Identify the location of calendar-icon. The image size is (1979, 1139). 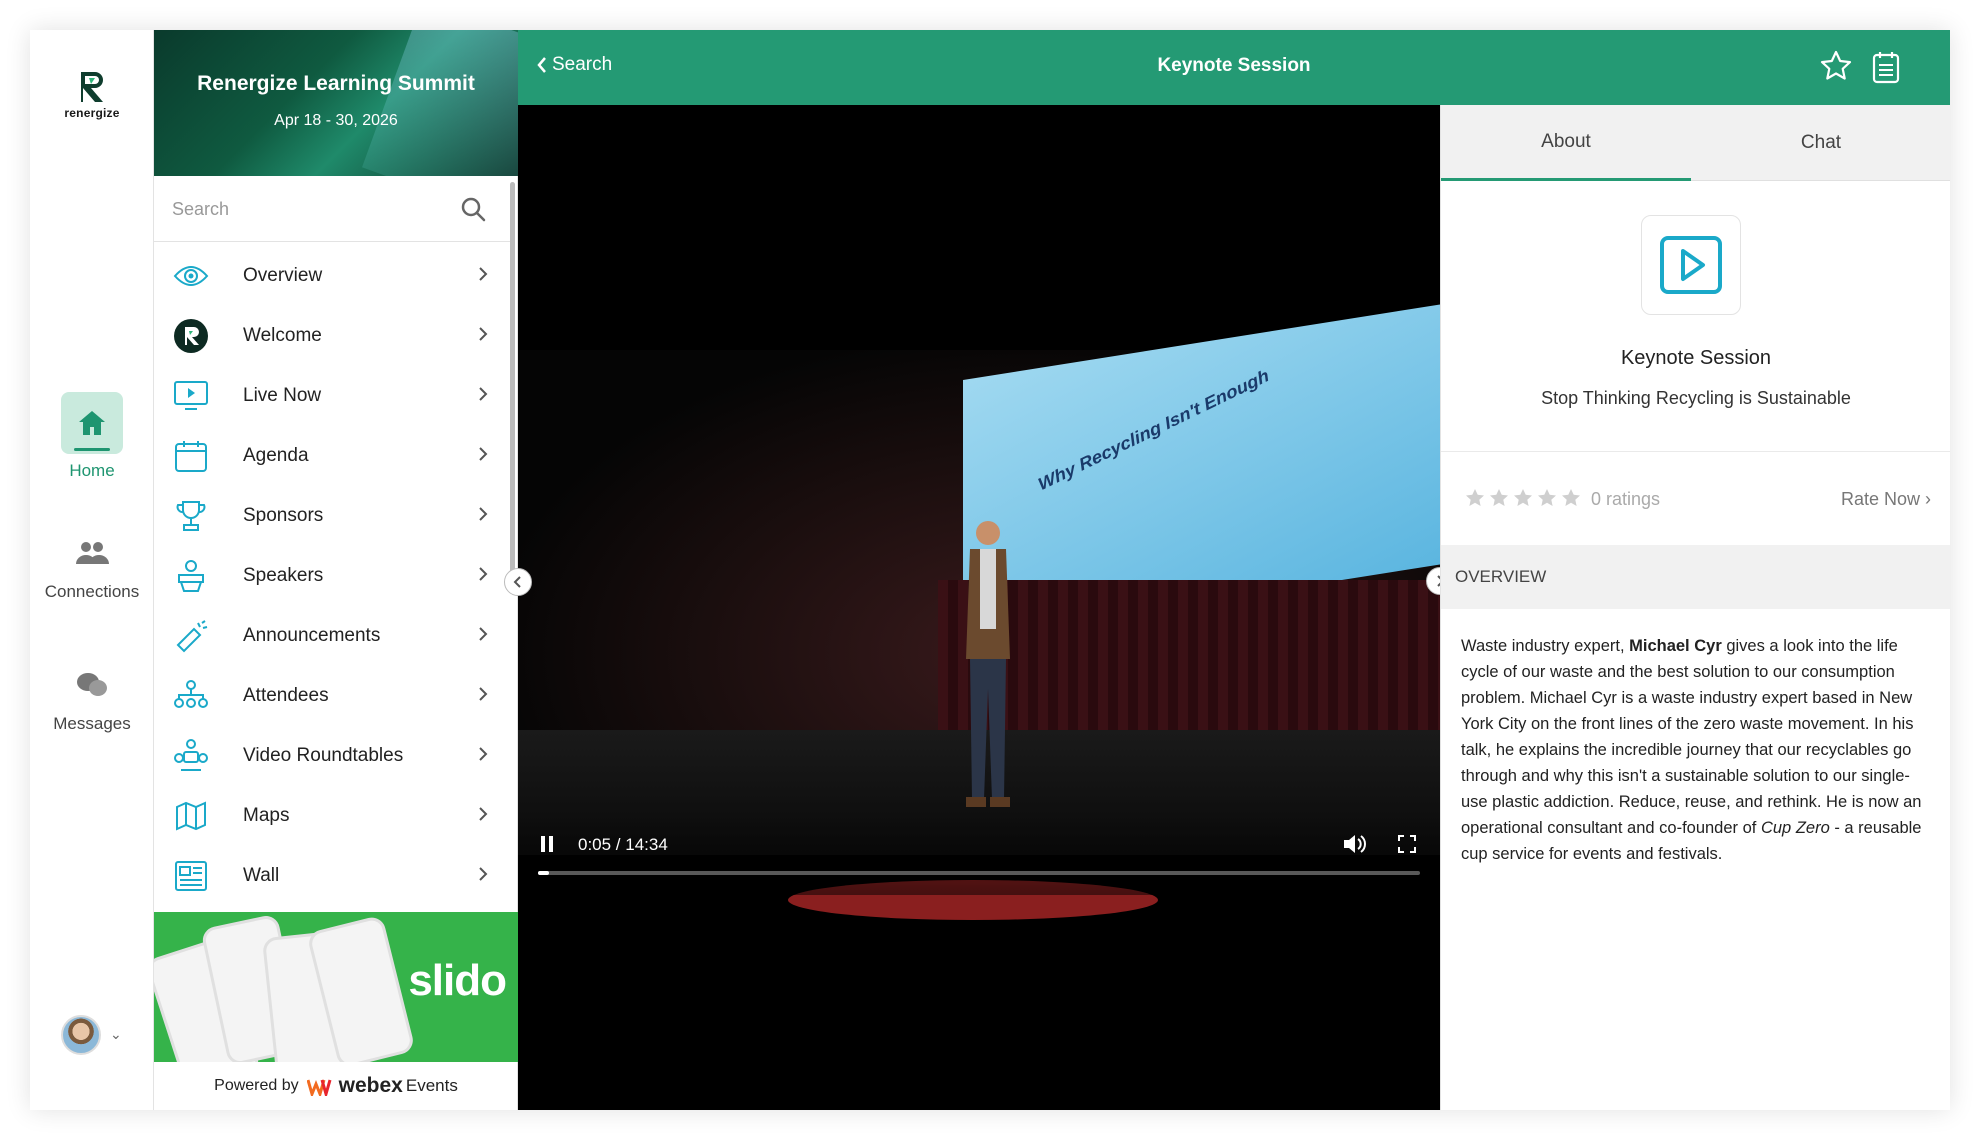
(191, 456).